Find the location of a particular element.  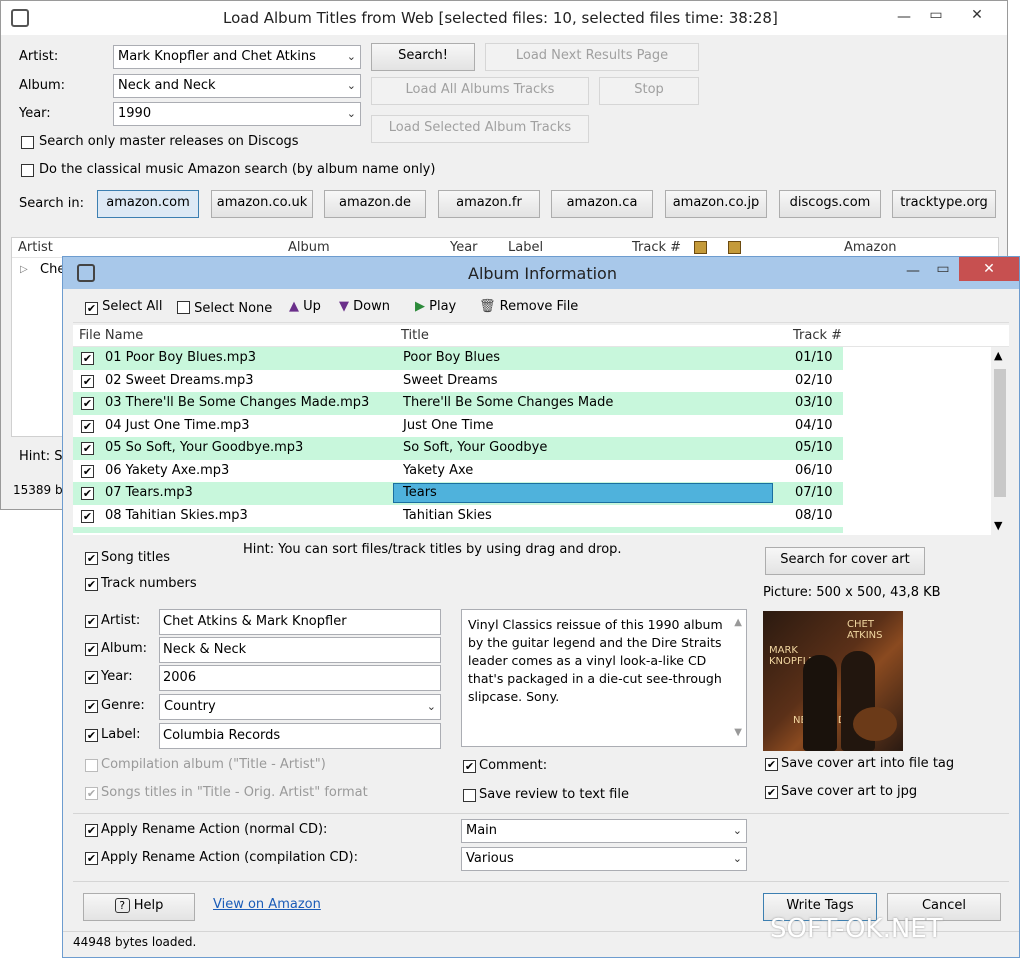

help-button: ? Help is located at coordinates (139, 907).